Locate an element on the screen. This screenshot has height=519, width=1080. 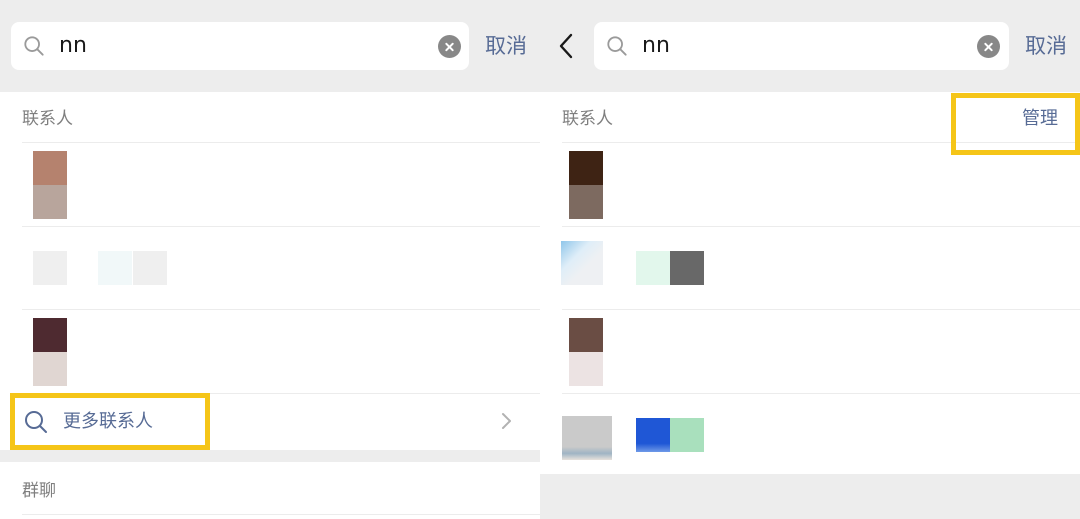
manage-button: 管理 is located at coordinates (1040, 119).